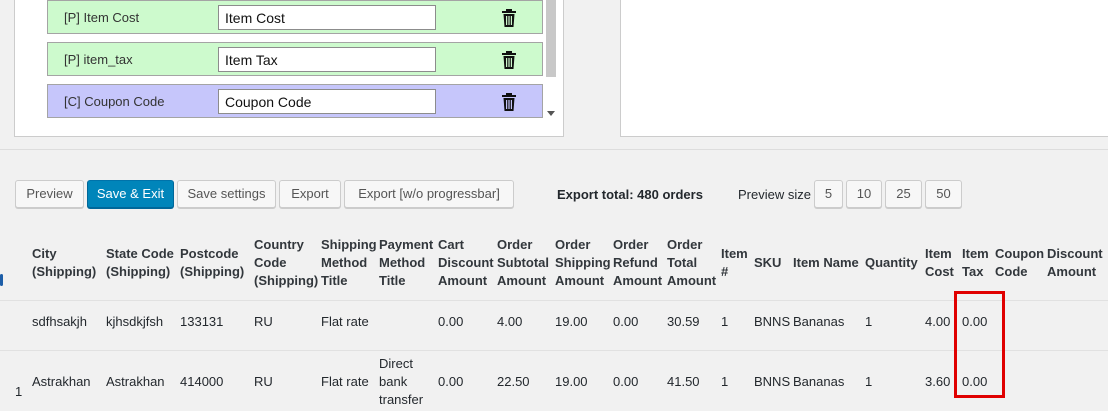 The width and height of the screenshot is (1108, 411). I want to click on row-number: 1, so click(19, 391).